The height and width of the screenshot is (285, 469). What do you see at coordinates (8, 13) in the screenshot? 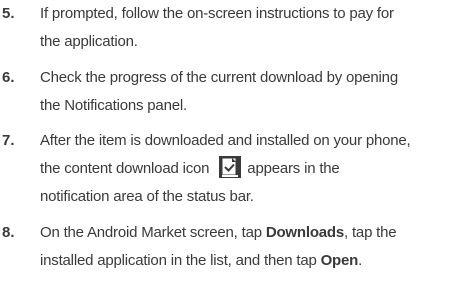
I see `step-number: 5.` at bounding box center [8, 13].